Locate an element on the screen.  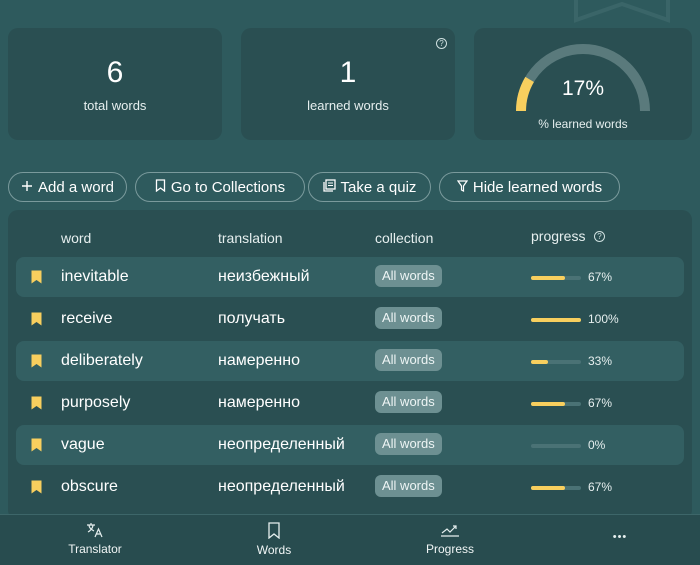
take-quiz-label: Take a quiz is located at coordinates (378, 187).